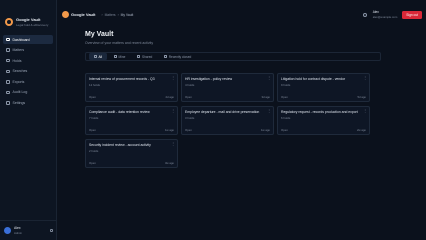 This screenshot has width=426, height=240. Describe the element at coordinates (286, 85) in the screenshot. I see `card-meta: 9 holds` at that location.